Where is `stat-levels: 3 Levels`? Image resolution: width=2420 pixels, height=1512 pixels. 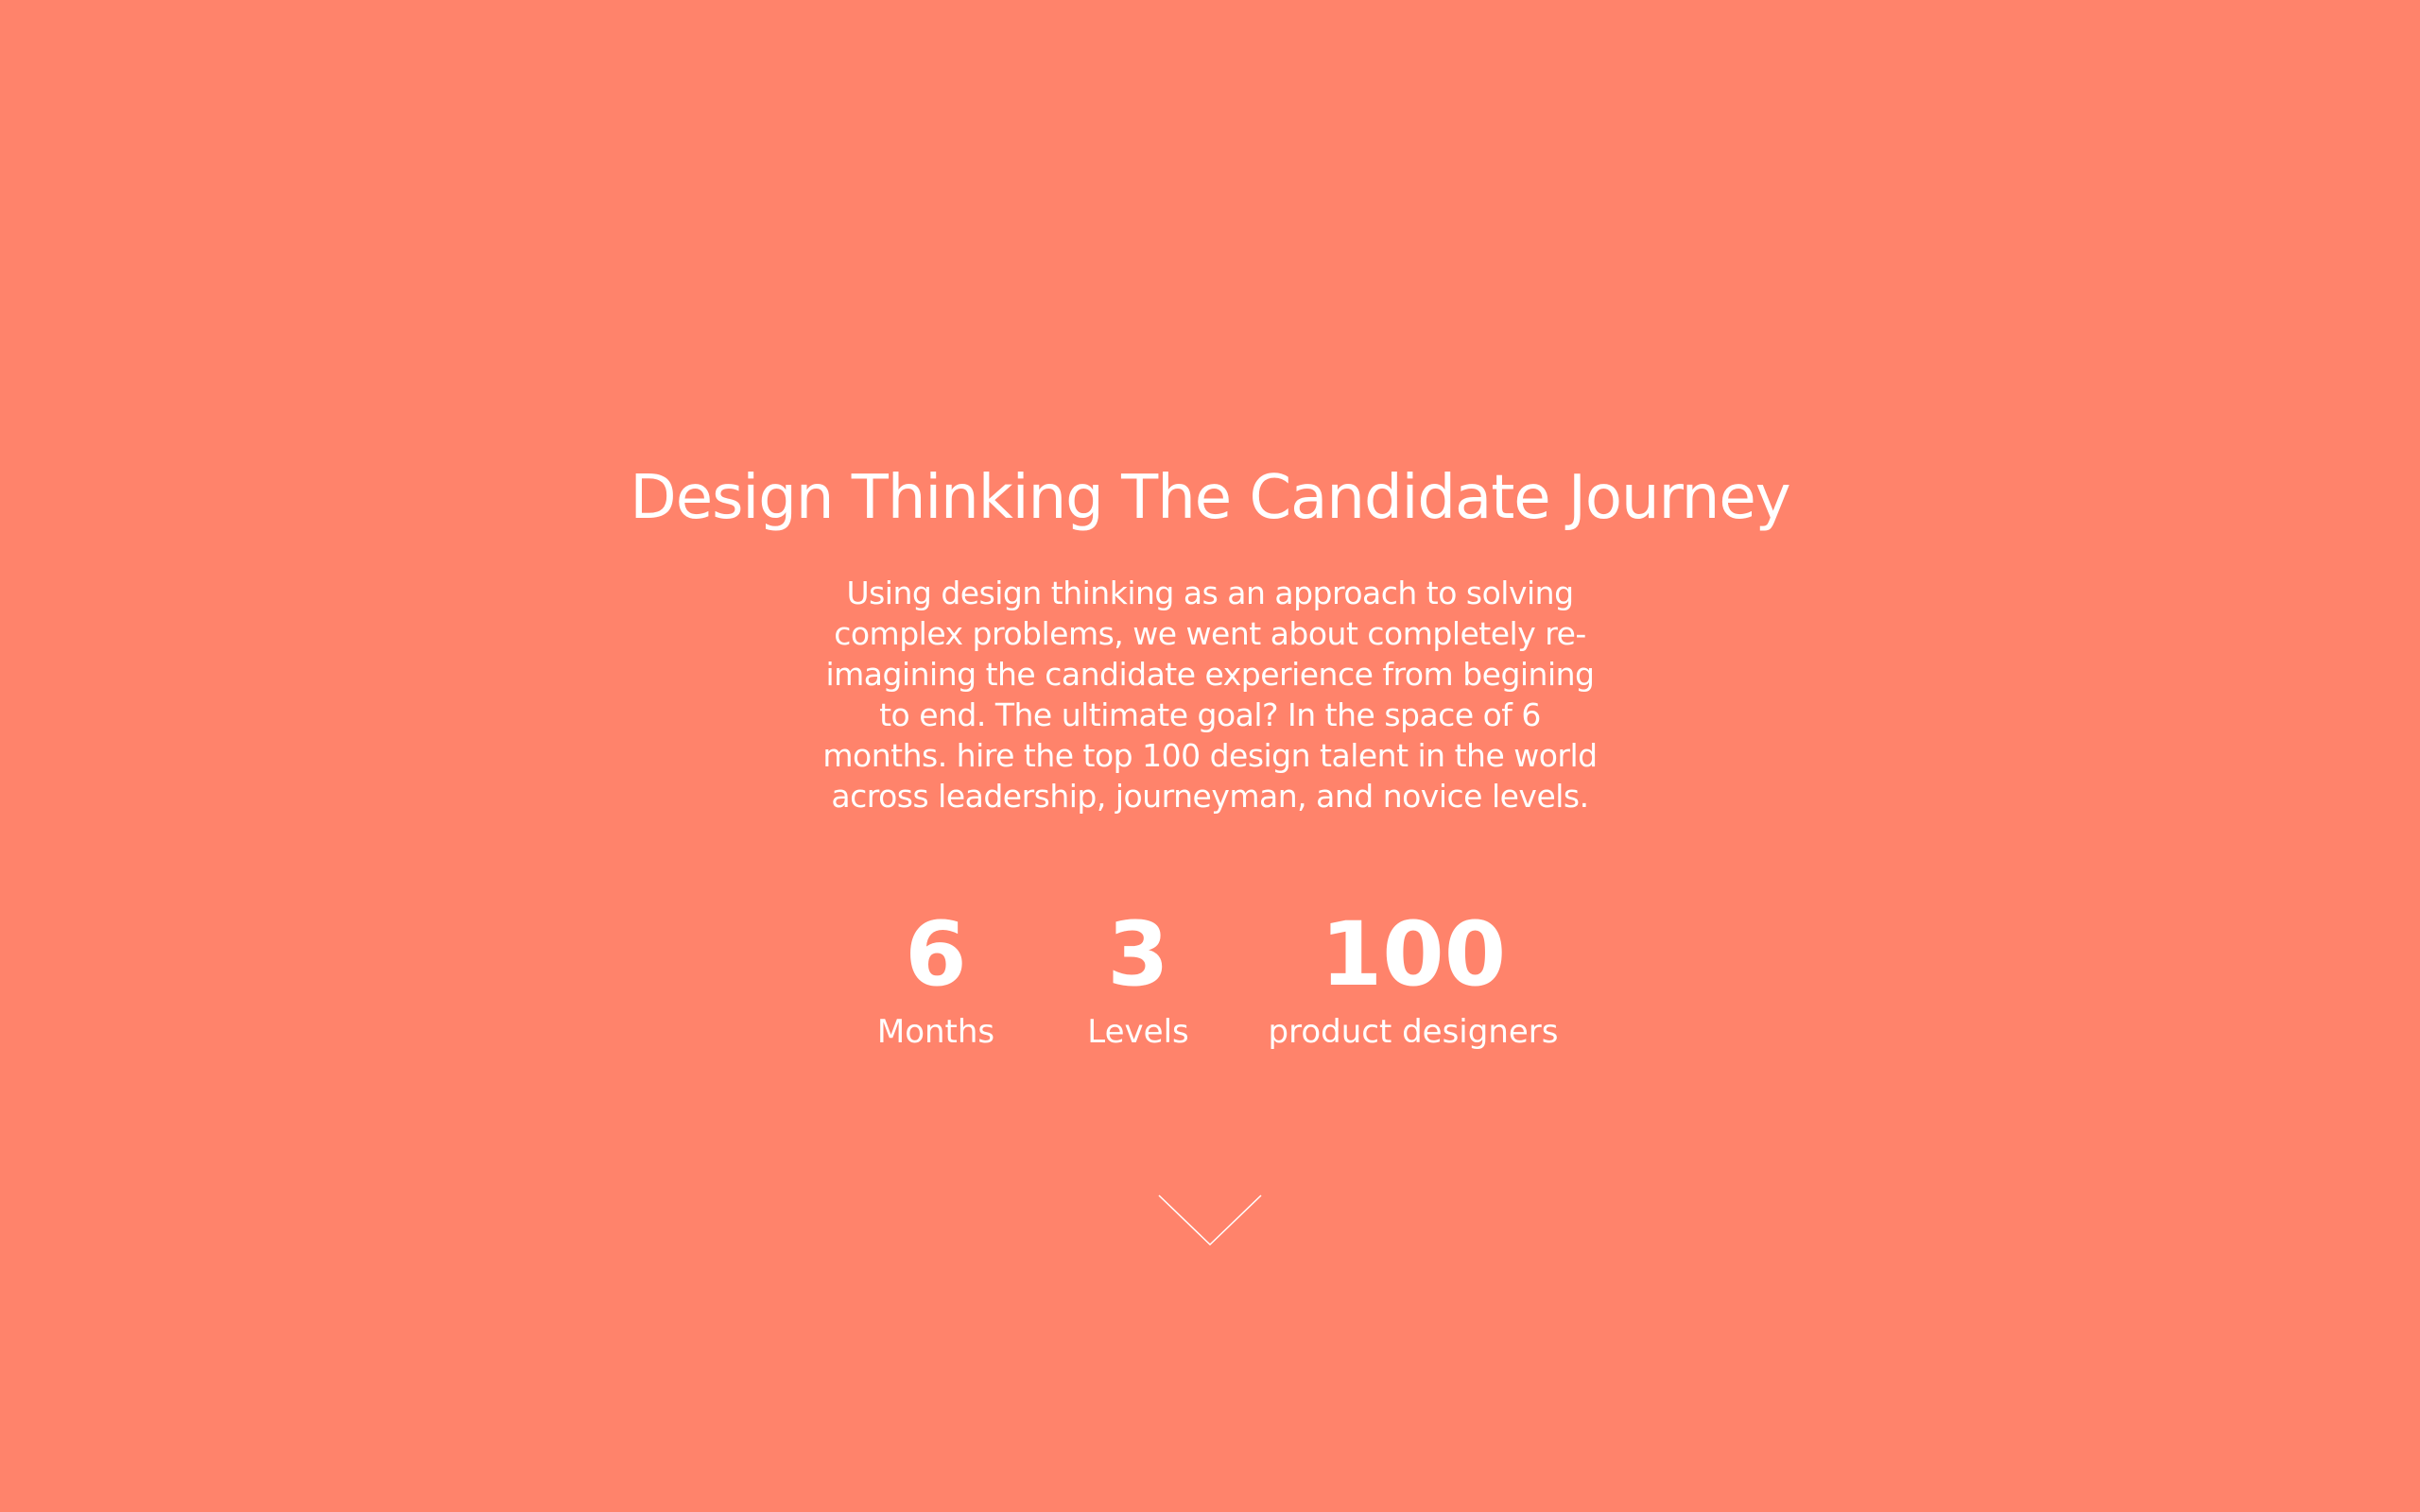
stat-levels: 3 Levels is located at coordinates (1138, 976).